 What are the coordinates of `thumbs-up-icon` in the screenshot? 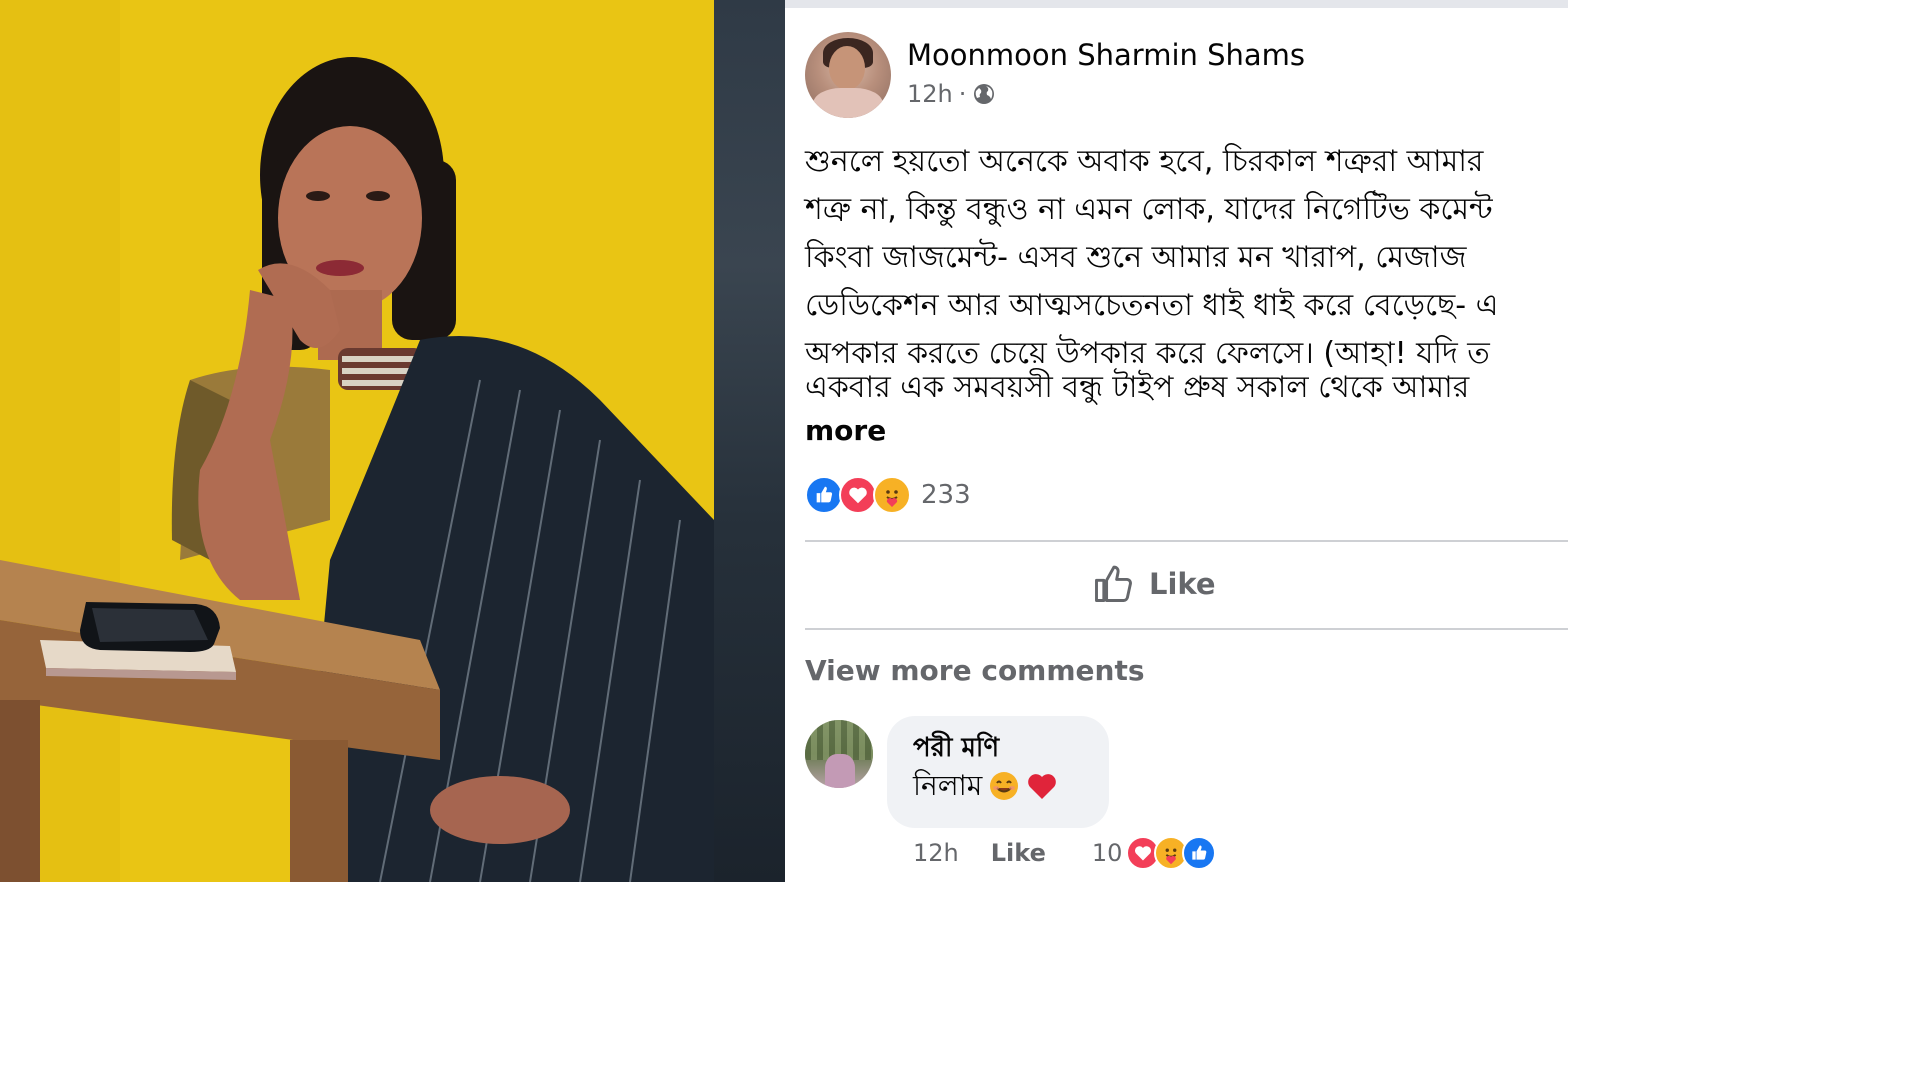 It's located at (1113, 583).